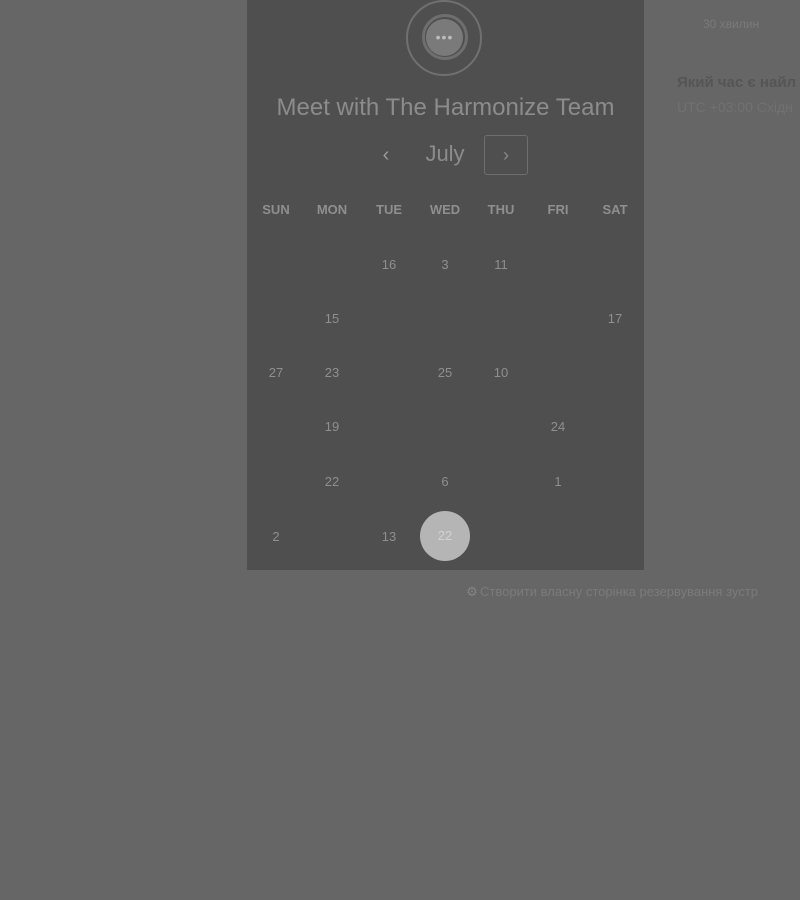  Describe the element at coordinates (445, 209) in the screenshot. I see `weekday-wed: WED` at that location.